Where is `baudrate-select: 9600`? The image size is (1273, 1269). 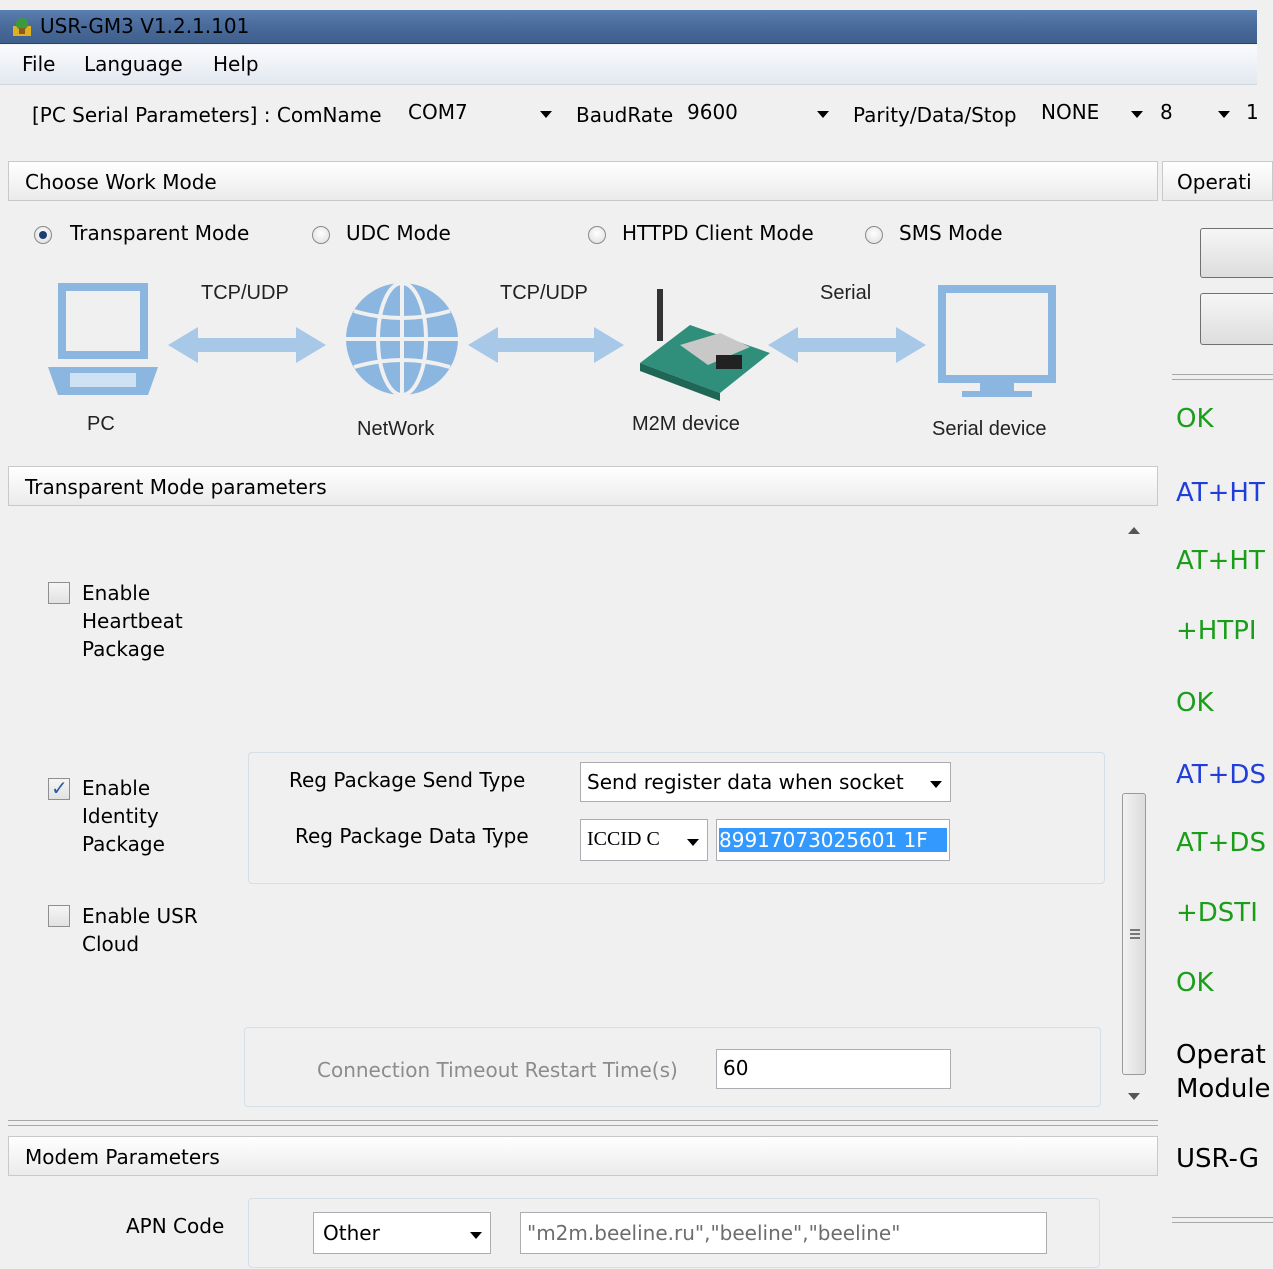 baudrate-select: 9600 is located at coordinates (759, 113).